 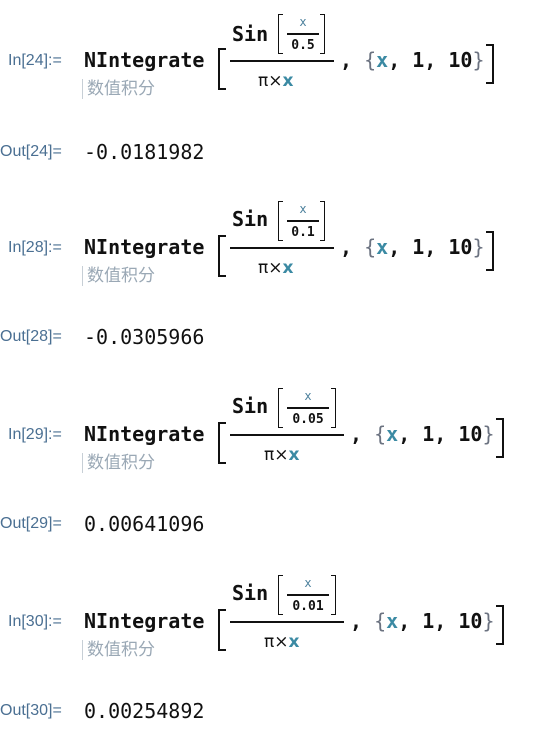 I want to click on inner-denominator: 0.01, so click(x=308, y=606).